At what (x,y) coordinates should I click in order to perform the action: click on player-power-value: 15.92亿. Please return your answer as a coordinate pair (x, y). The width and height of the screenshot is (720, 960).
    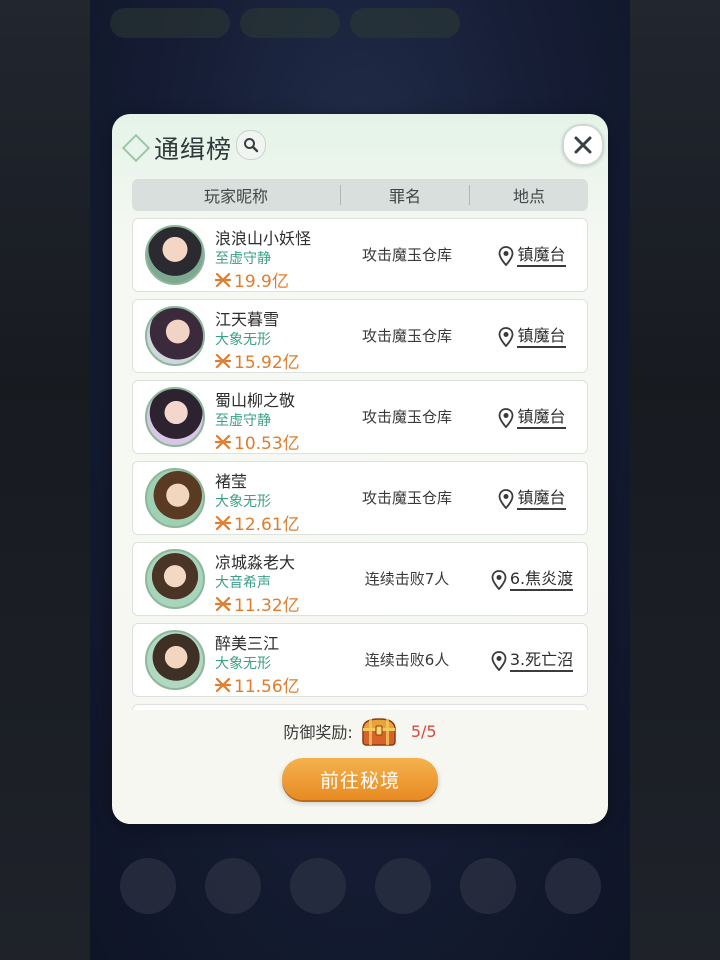
    Looking at the image, I should click on (267, 363).